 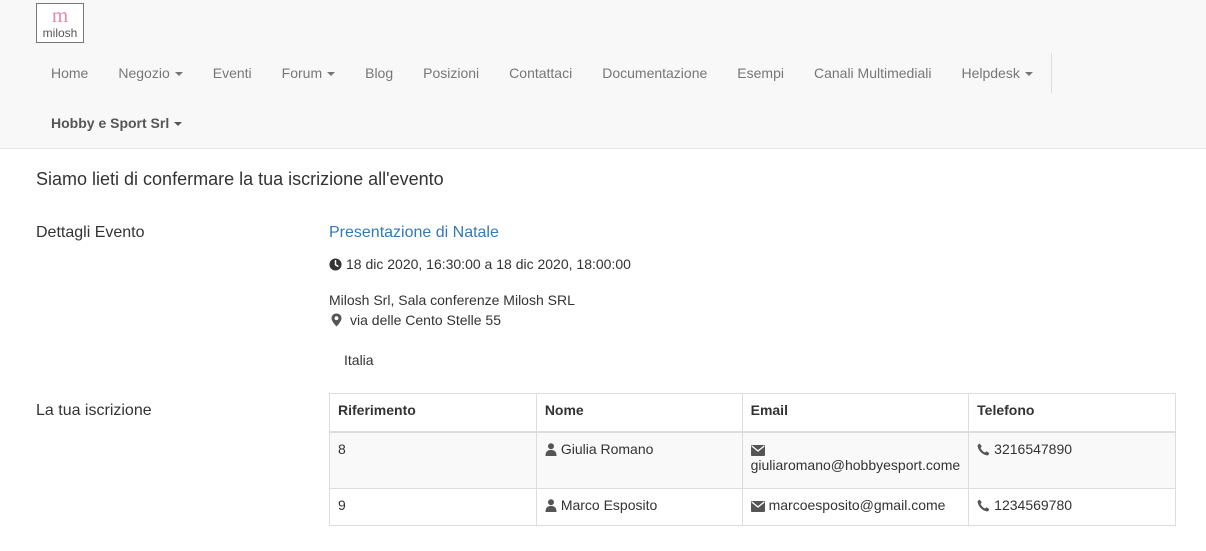 I want to click on nav-label: Documentazione, so click(x=655, y=73).